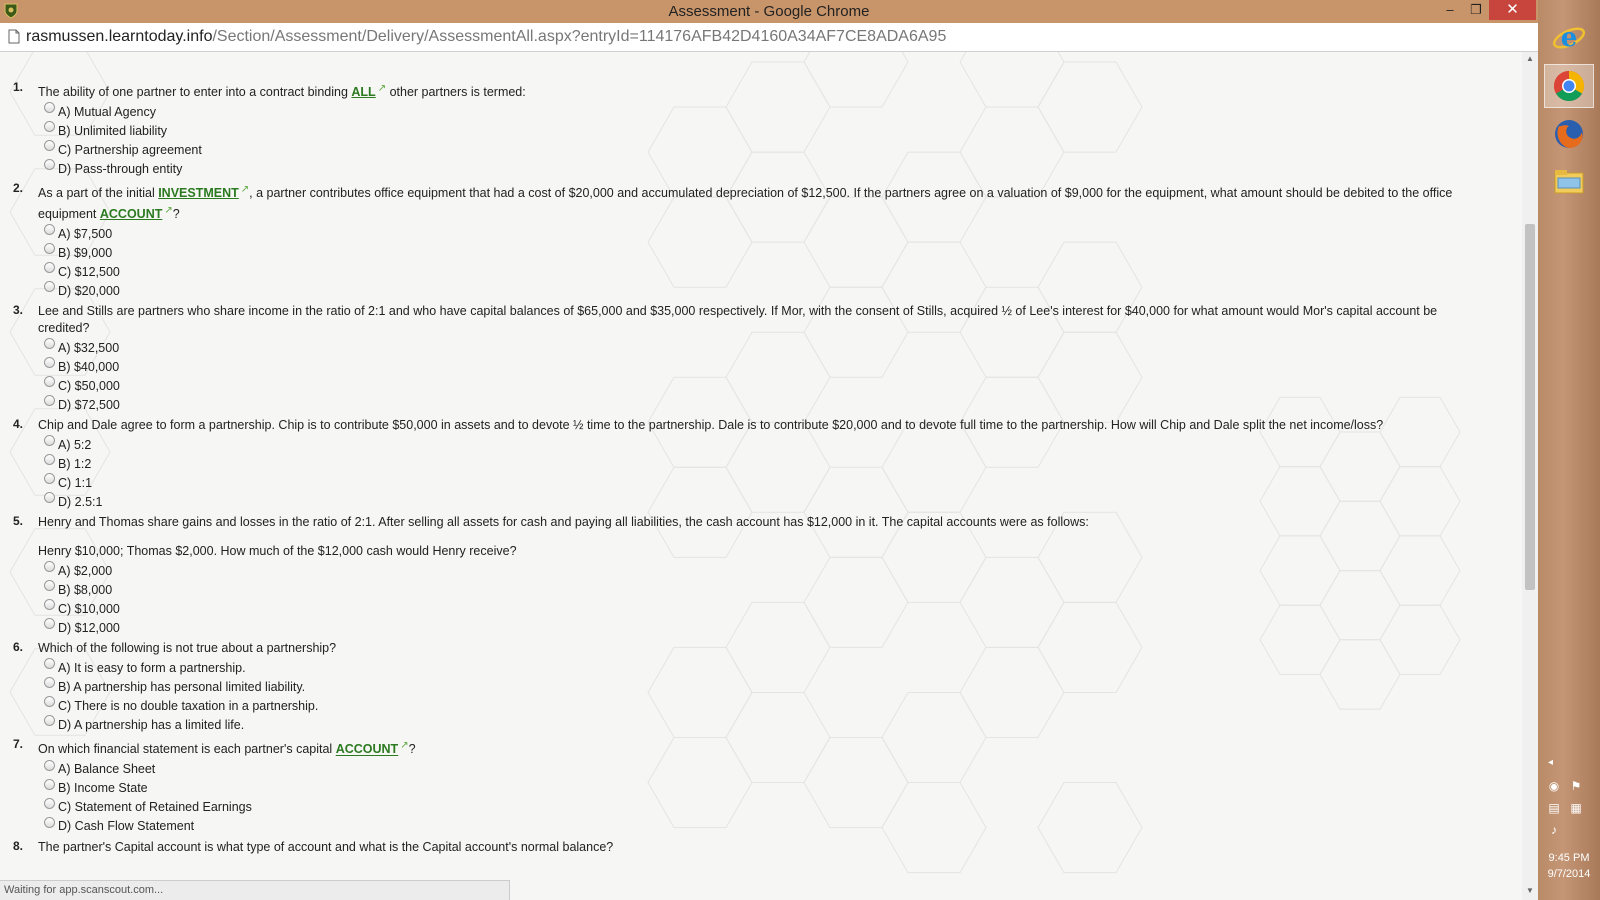 The image size is (1600, 900). What do you see at coordinates (1476, 10) in the screenshot?
I see `restore-button: ❐` at bounding box center [1476, 10].